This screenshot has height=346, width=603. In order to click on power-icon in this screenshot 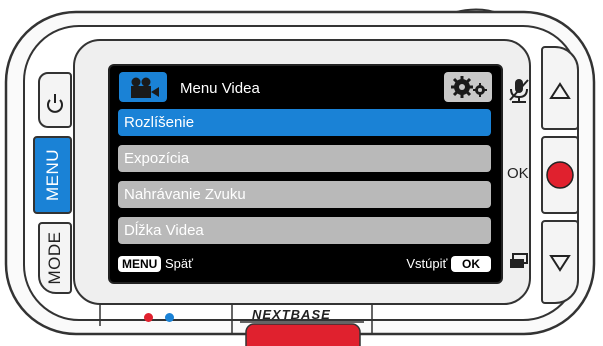, I will do `click(55, 103)`.